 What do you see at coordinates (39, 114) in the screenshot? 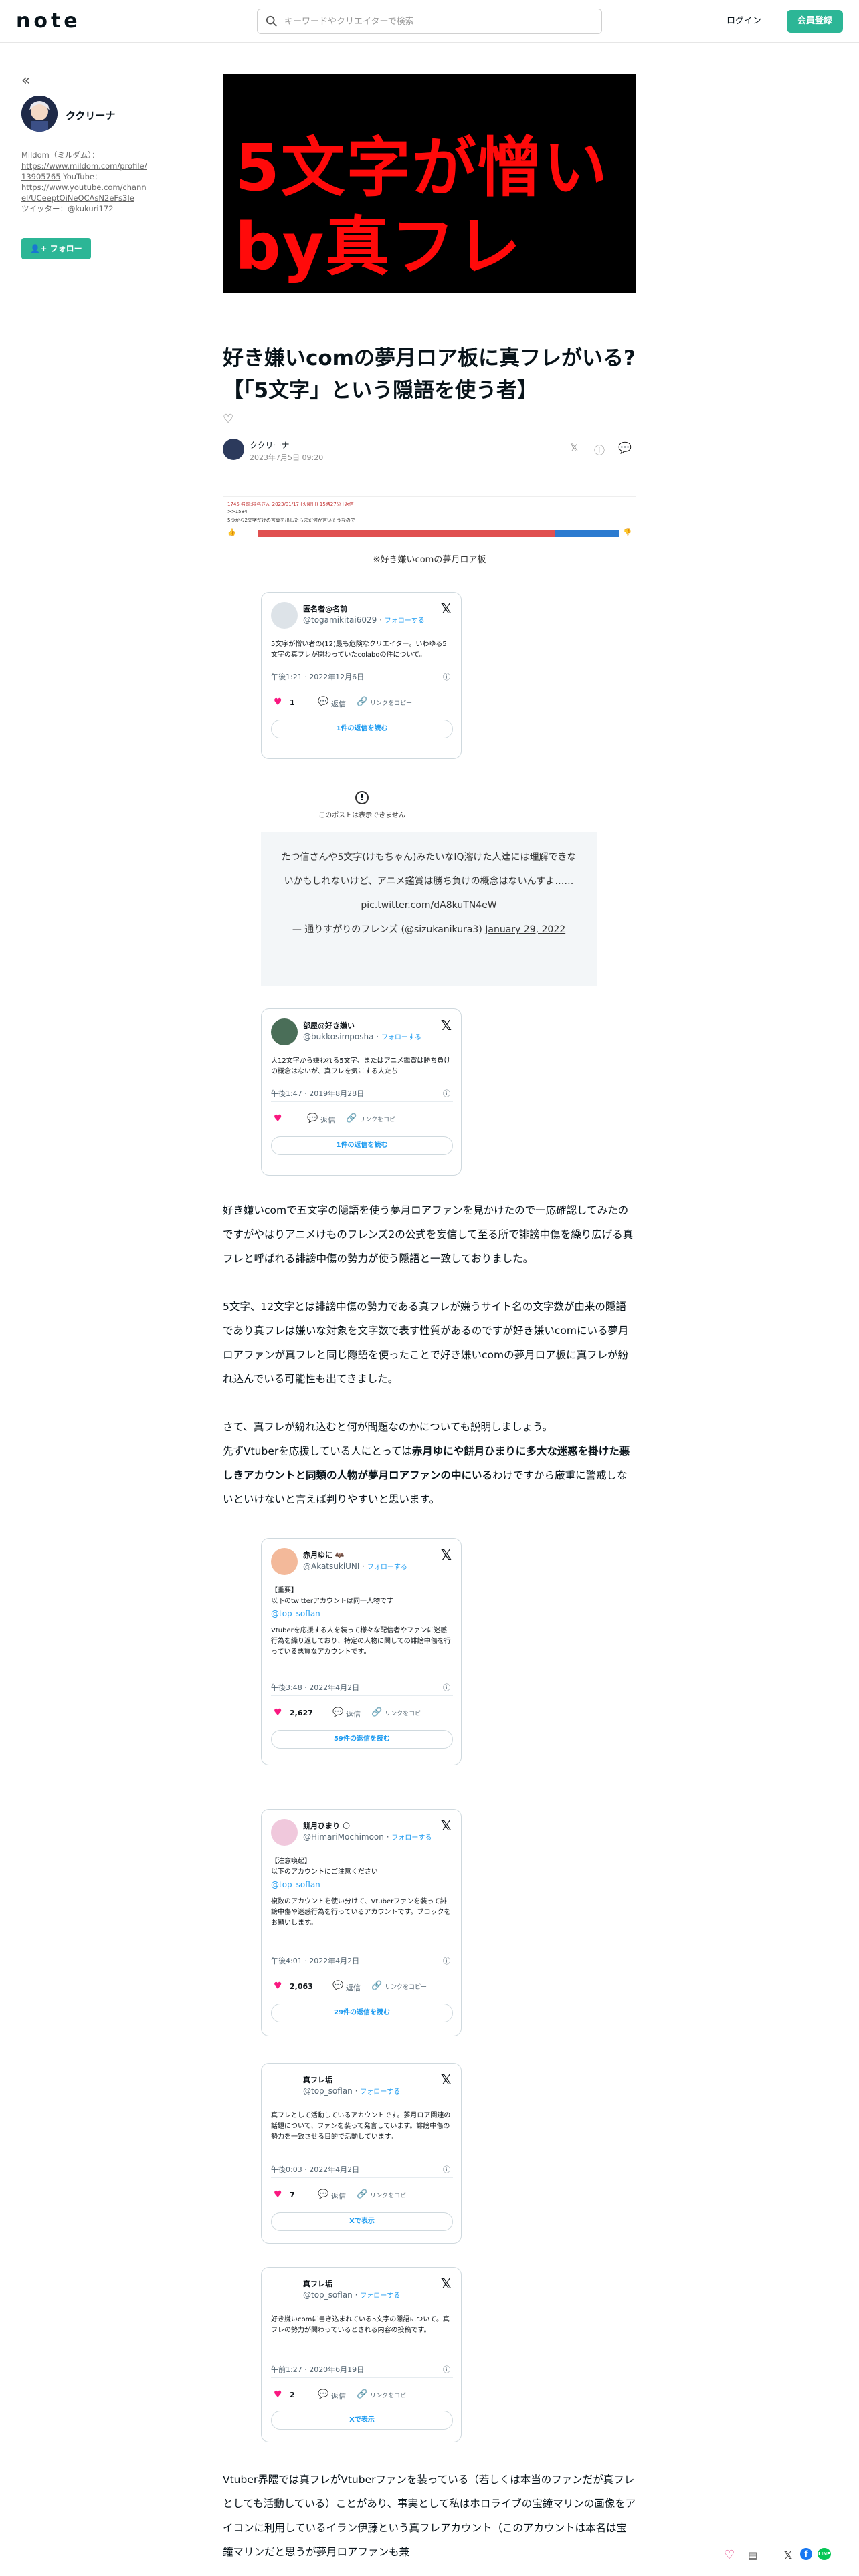
I see `author-avatar` at bounding box center [39, 114].